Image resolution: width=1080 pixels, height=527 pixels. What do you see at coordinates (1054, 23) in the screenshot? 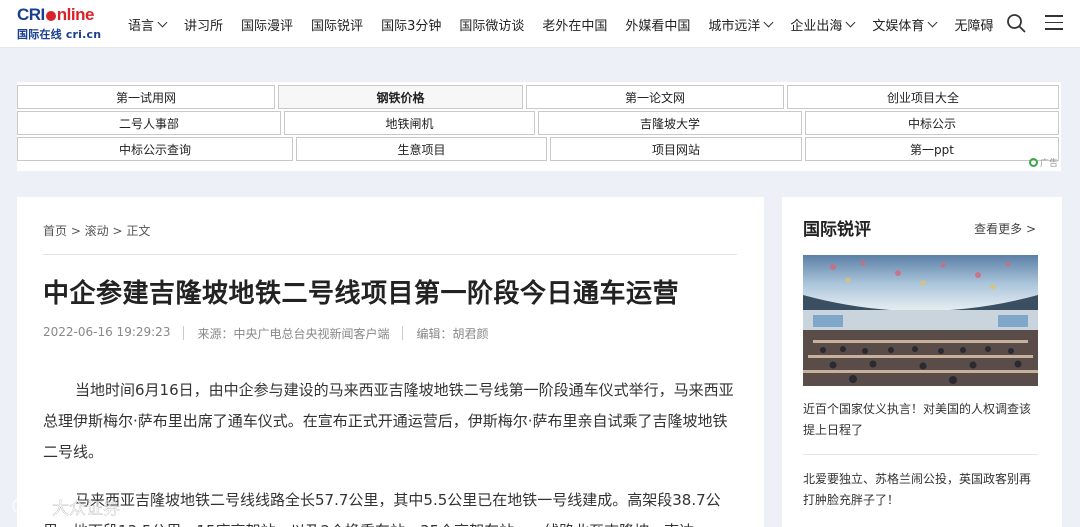
I see `menu-icon` at bounding box center [1054, 23].